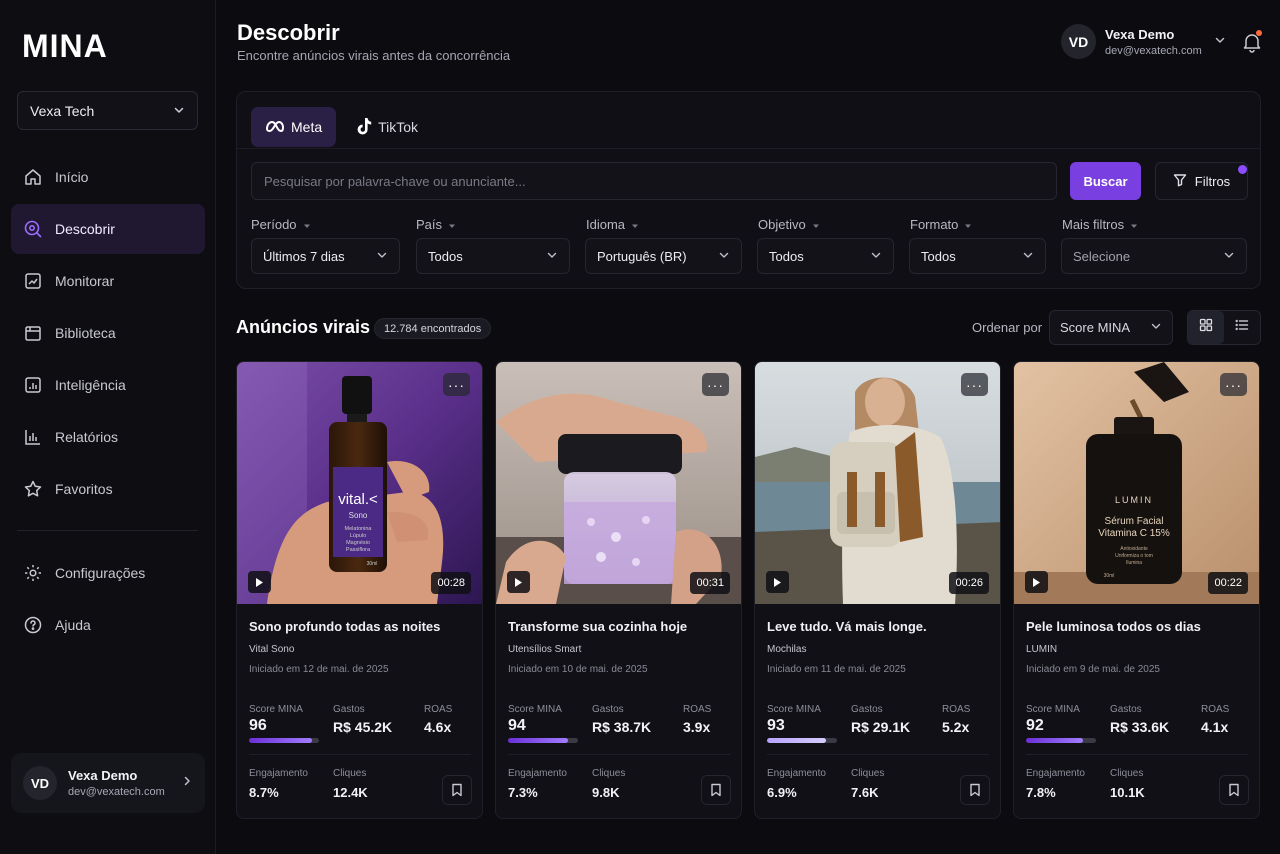 Image resolution: width=1280 pixels, height=854 pixels. What do you see at coordinates (33, 177) in the screenshot?
I see `home-icon` at bounding box center [33, 177].